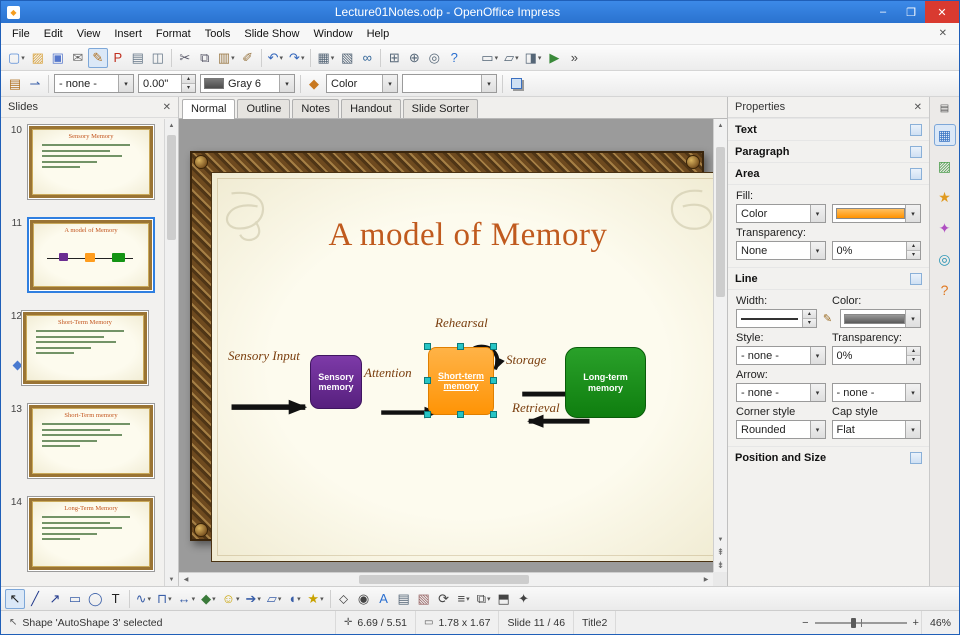  I want to click on tab-notes: Notes, so click(316, 108).